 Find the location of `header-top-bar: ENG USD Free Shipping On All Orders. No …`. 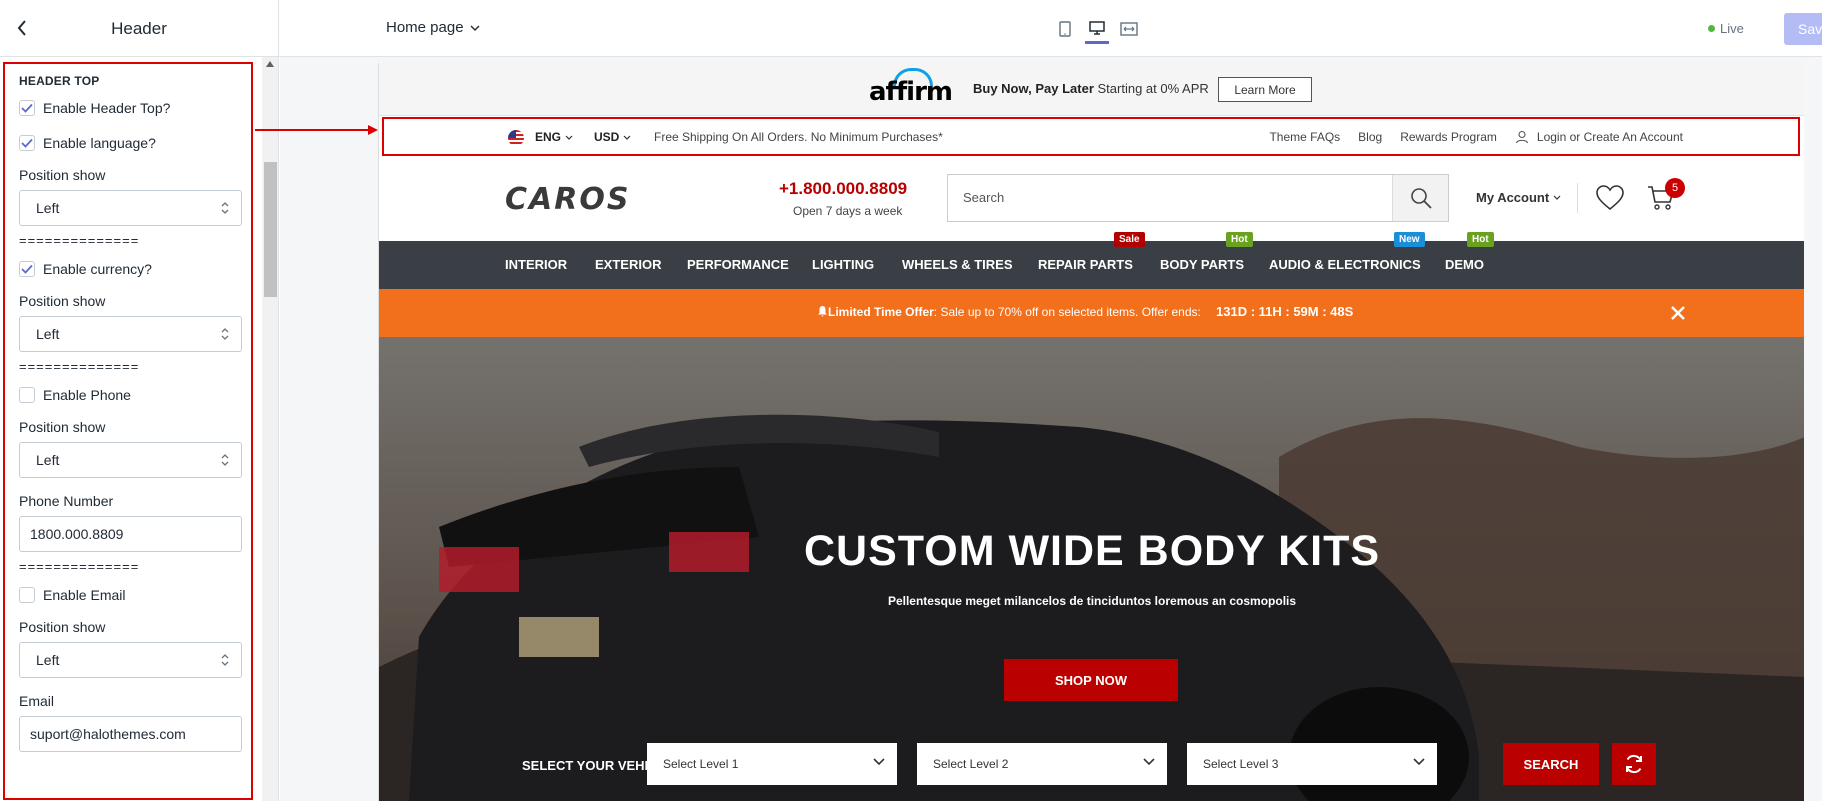

header-top-bar: ENG USD Free Shipping On All Orders. No … is located at coordinates (1091, 136).